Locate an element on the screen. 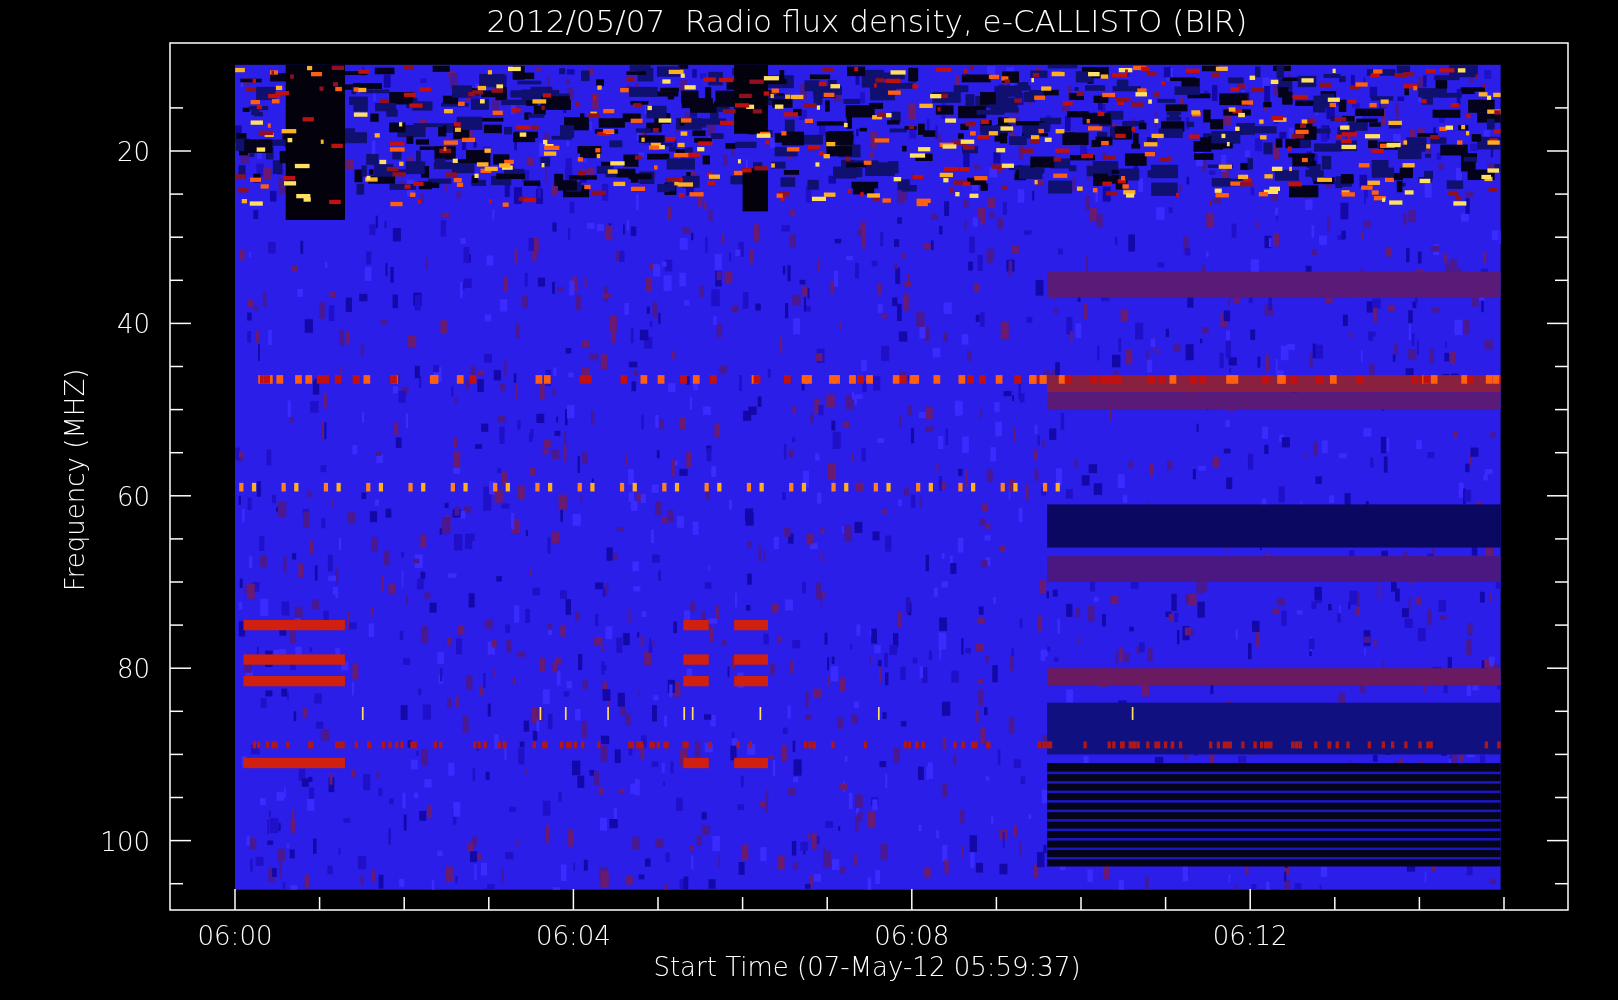 The width and height of the screenshot is (1618, 1000). tick-label: 40 is located at coordinates (133, 324).